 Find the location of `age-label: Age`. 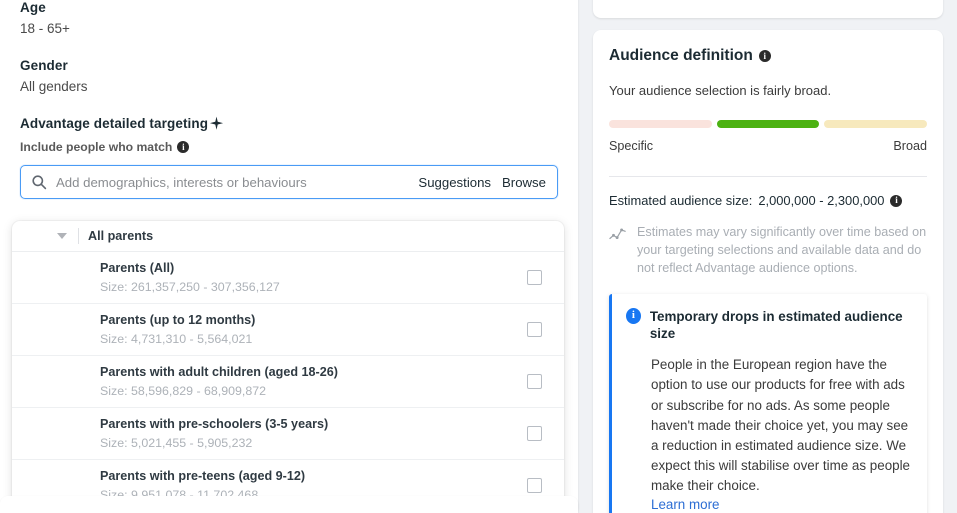

age-label: Age is located at coordinates (33, 7).